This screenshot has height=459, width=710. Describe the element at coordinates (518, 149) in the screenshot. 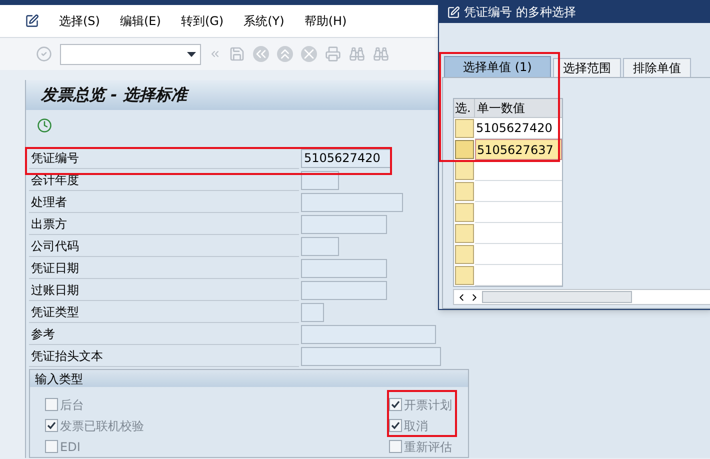

I see `table-cell: 5105627637` at that location.